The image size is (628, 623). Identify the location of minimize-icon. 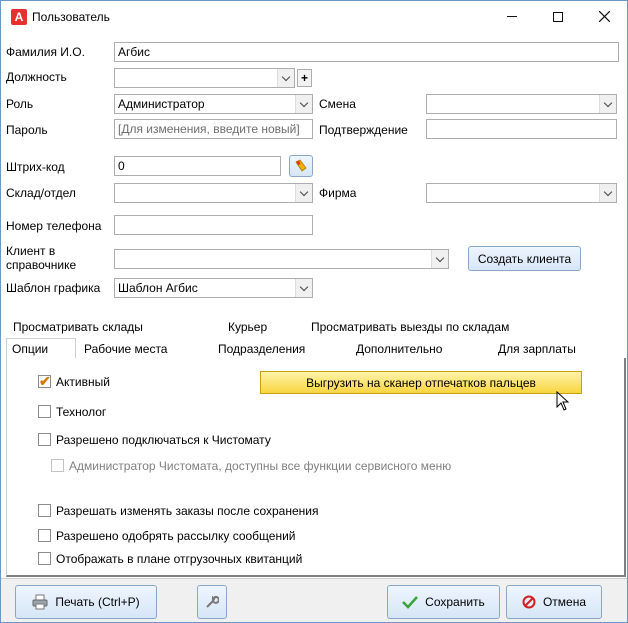
(512, 16).